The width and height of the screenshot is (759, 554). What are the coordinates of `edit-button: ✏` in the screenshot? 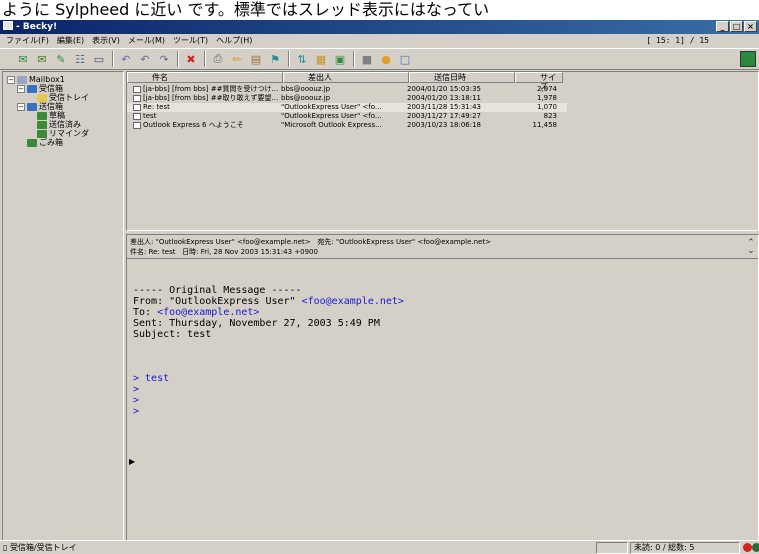 It's located at (237, 59).